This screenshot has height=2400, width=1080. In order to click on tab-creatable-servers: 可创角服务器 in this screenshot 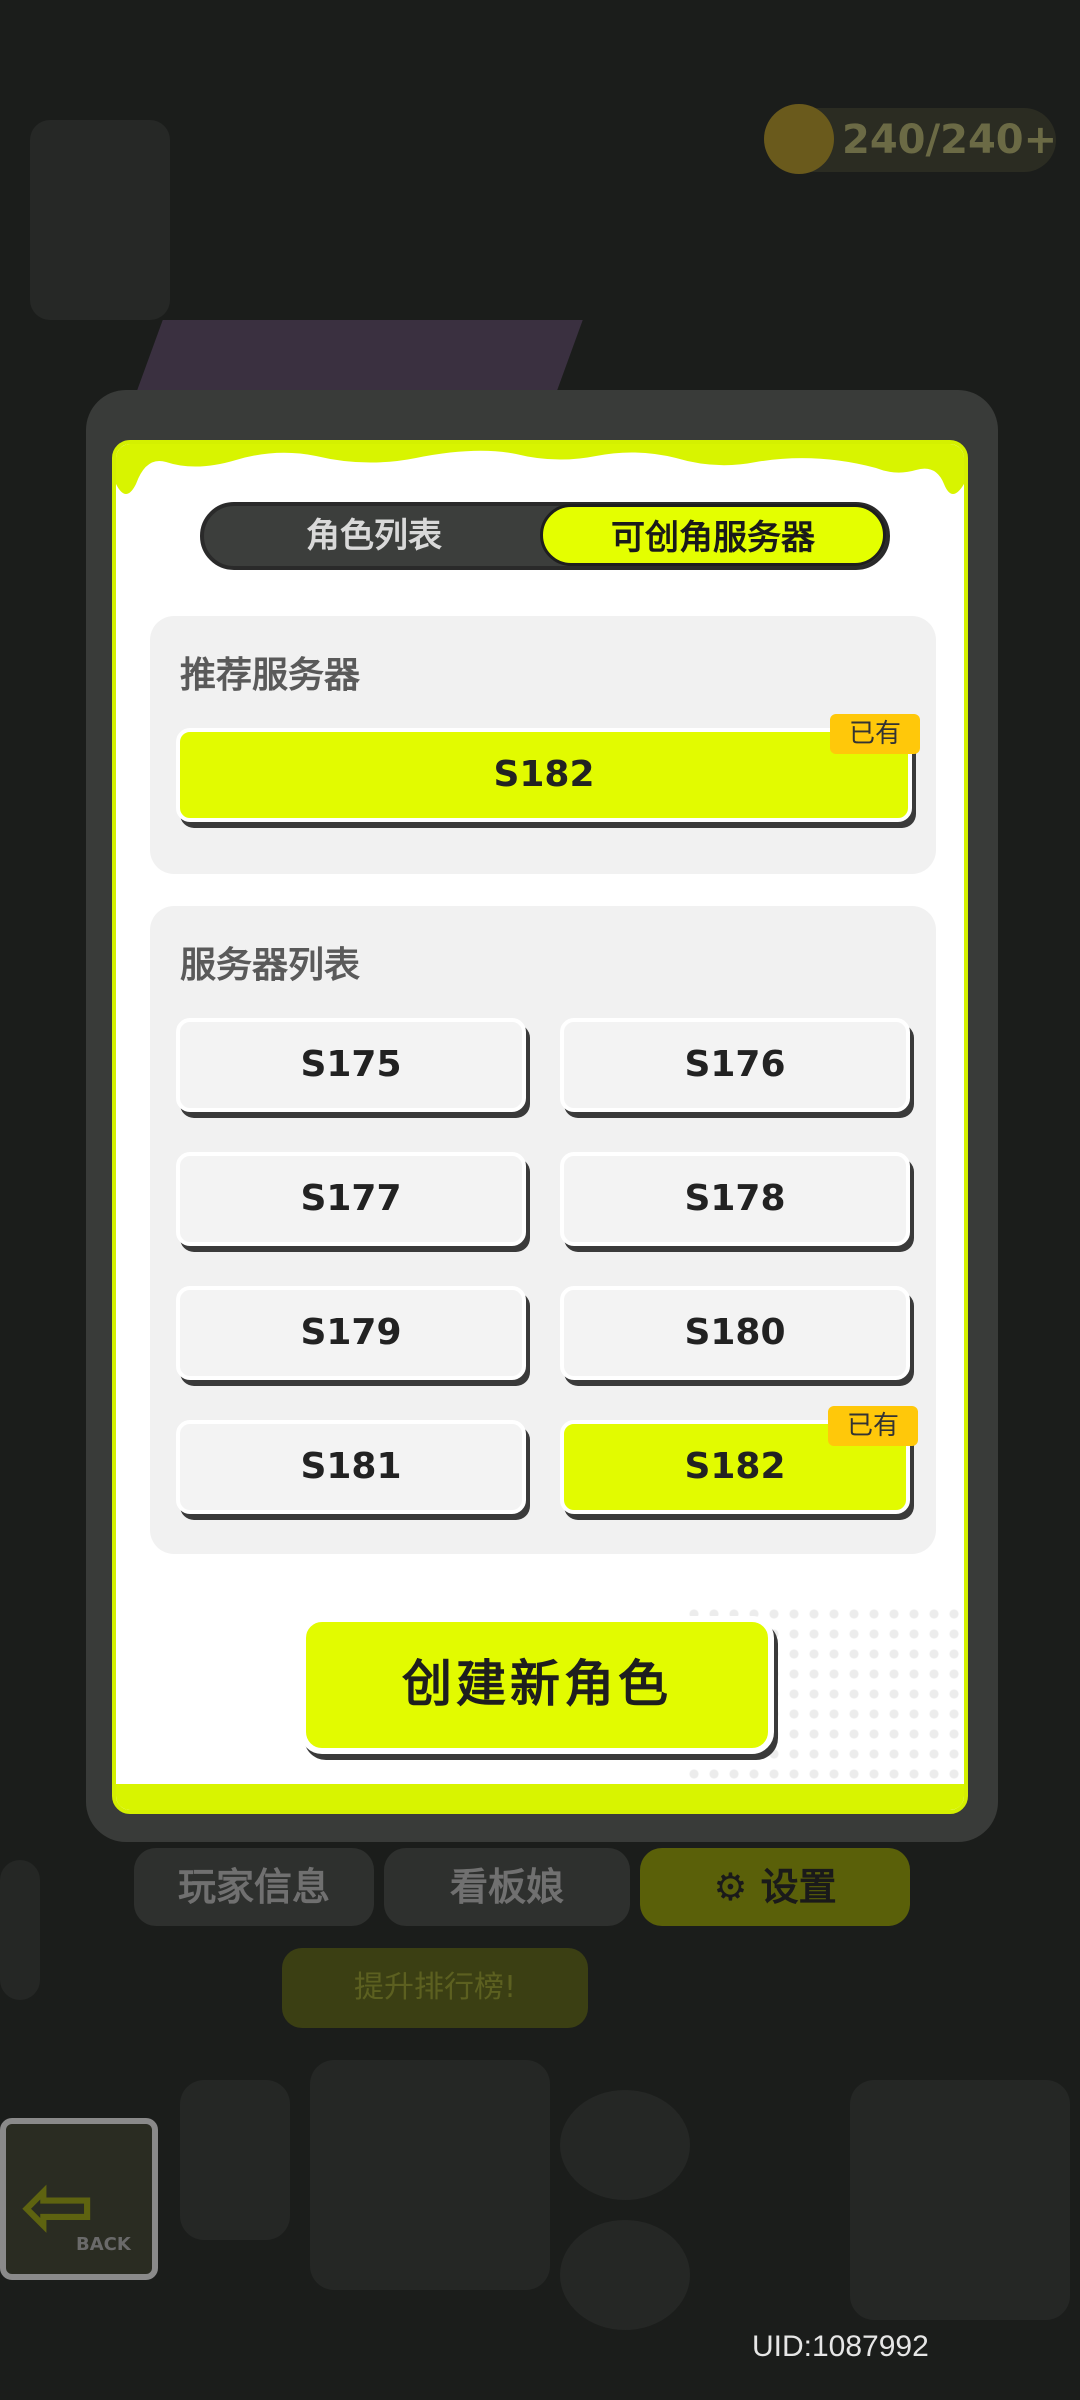, I will do `click(713, 535)`.